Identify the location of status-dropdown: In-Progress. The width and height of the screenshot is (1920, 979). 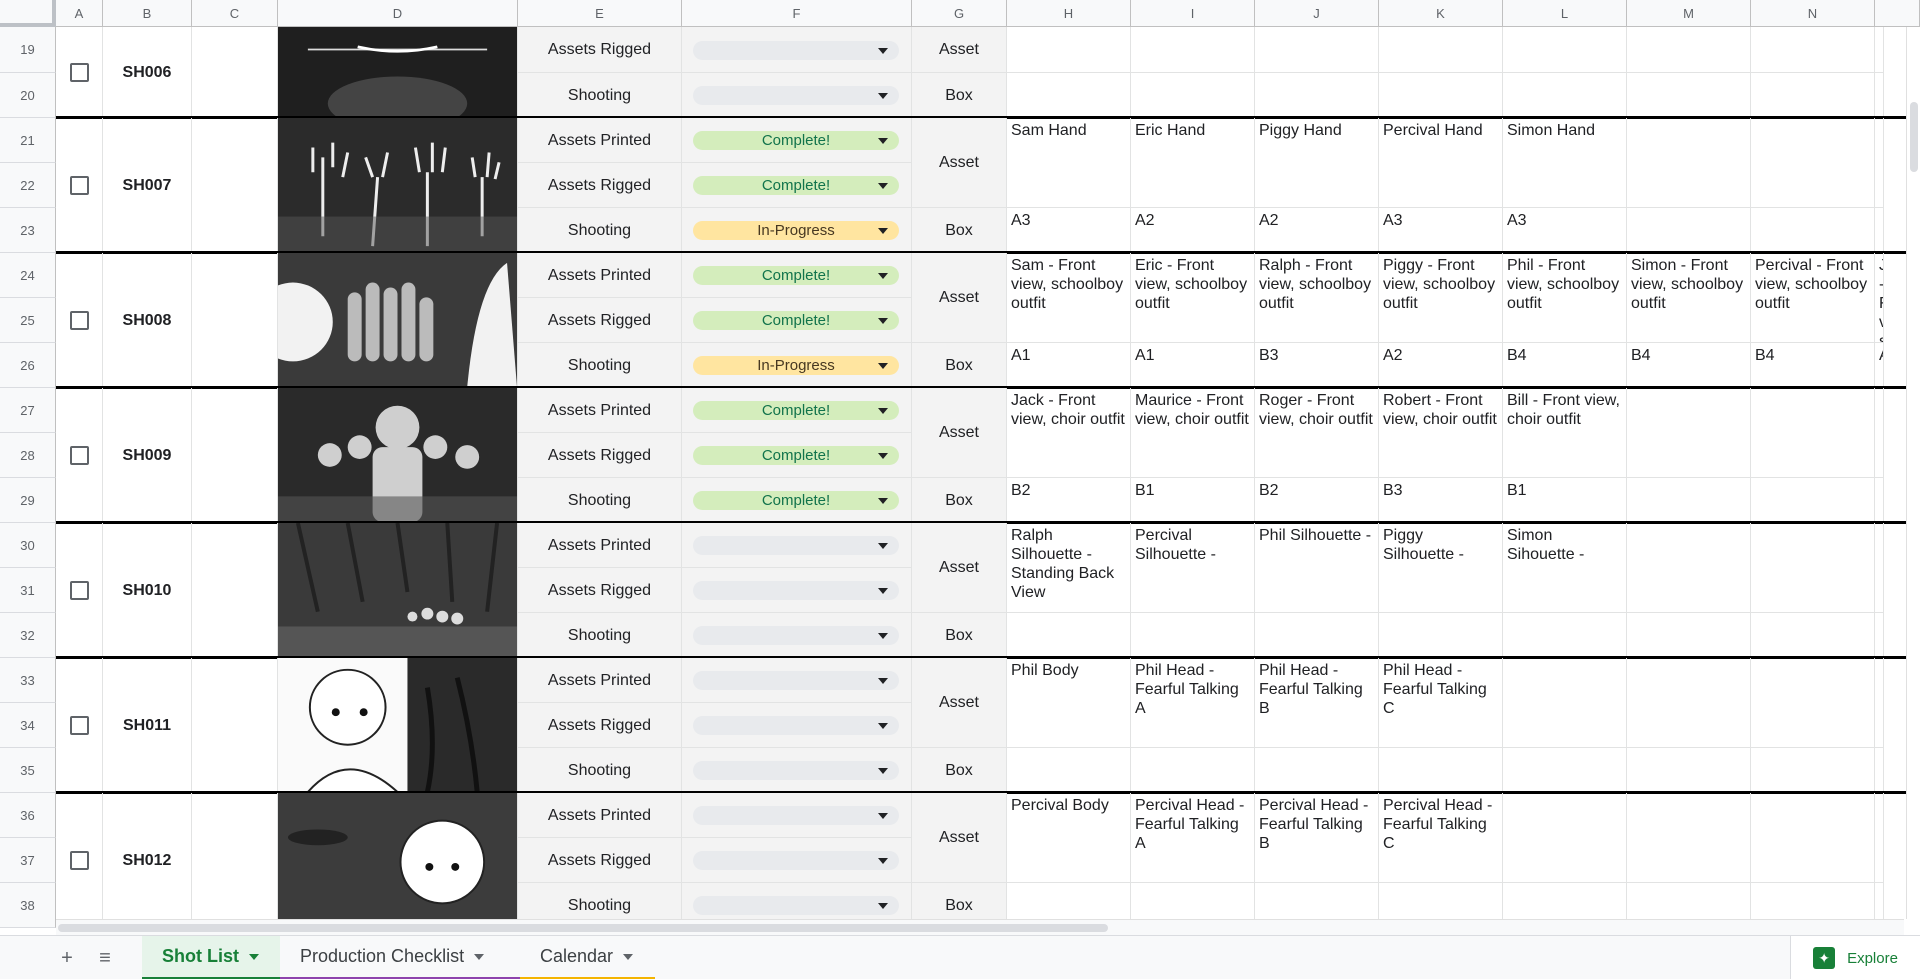
(796, 230).